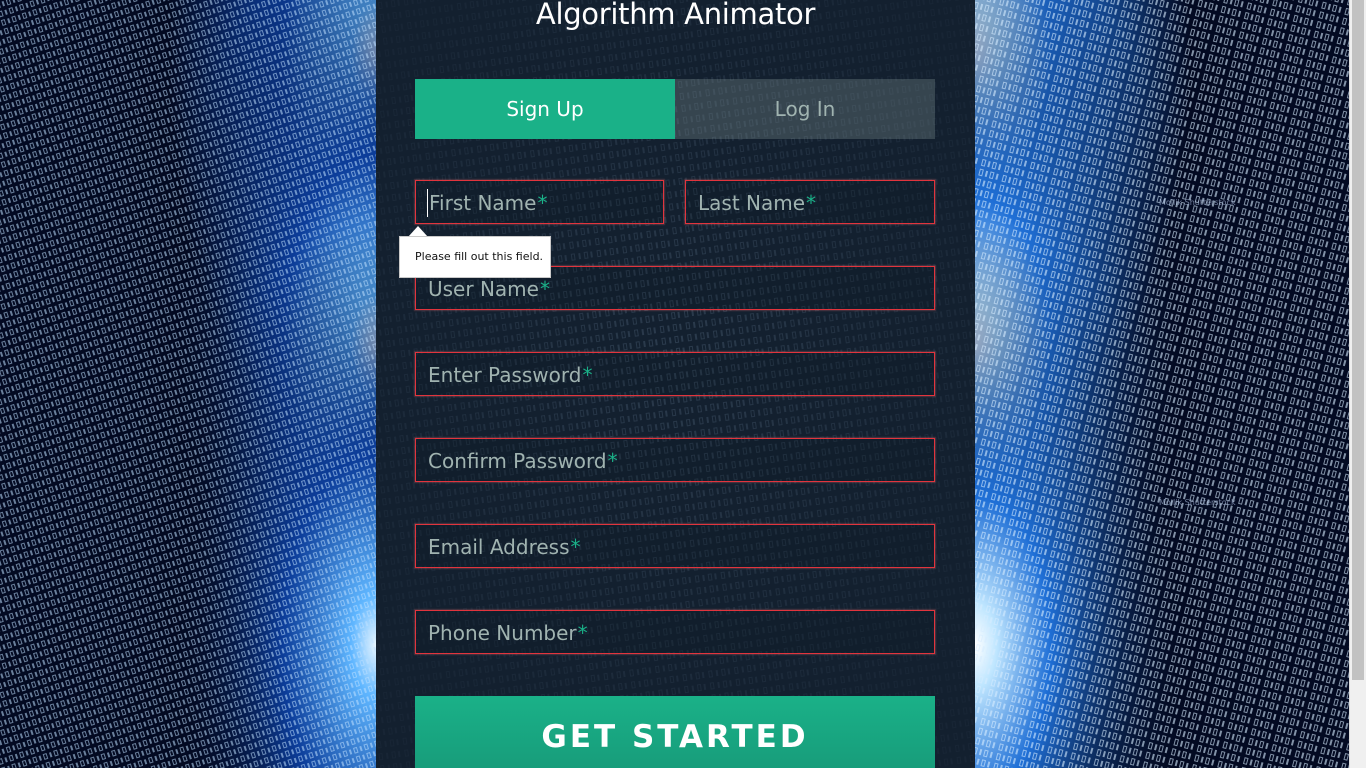  What do you see at coordinates (483, 203) in the screenshot?
I see `first-name-placeholder-text: First Name` at bounding box center [483, 203].